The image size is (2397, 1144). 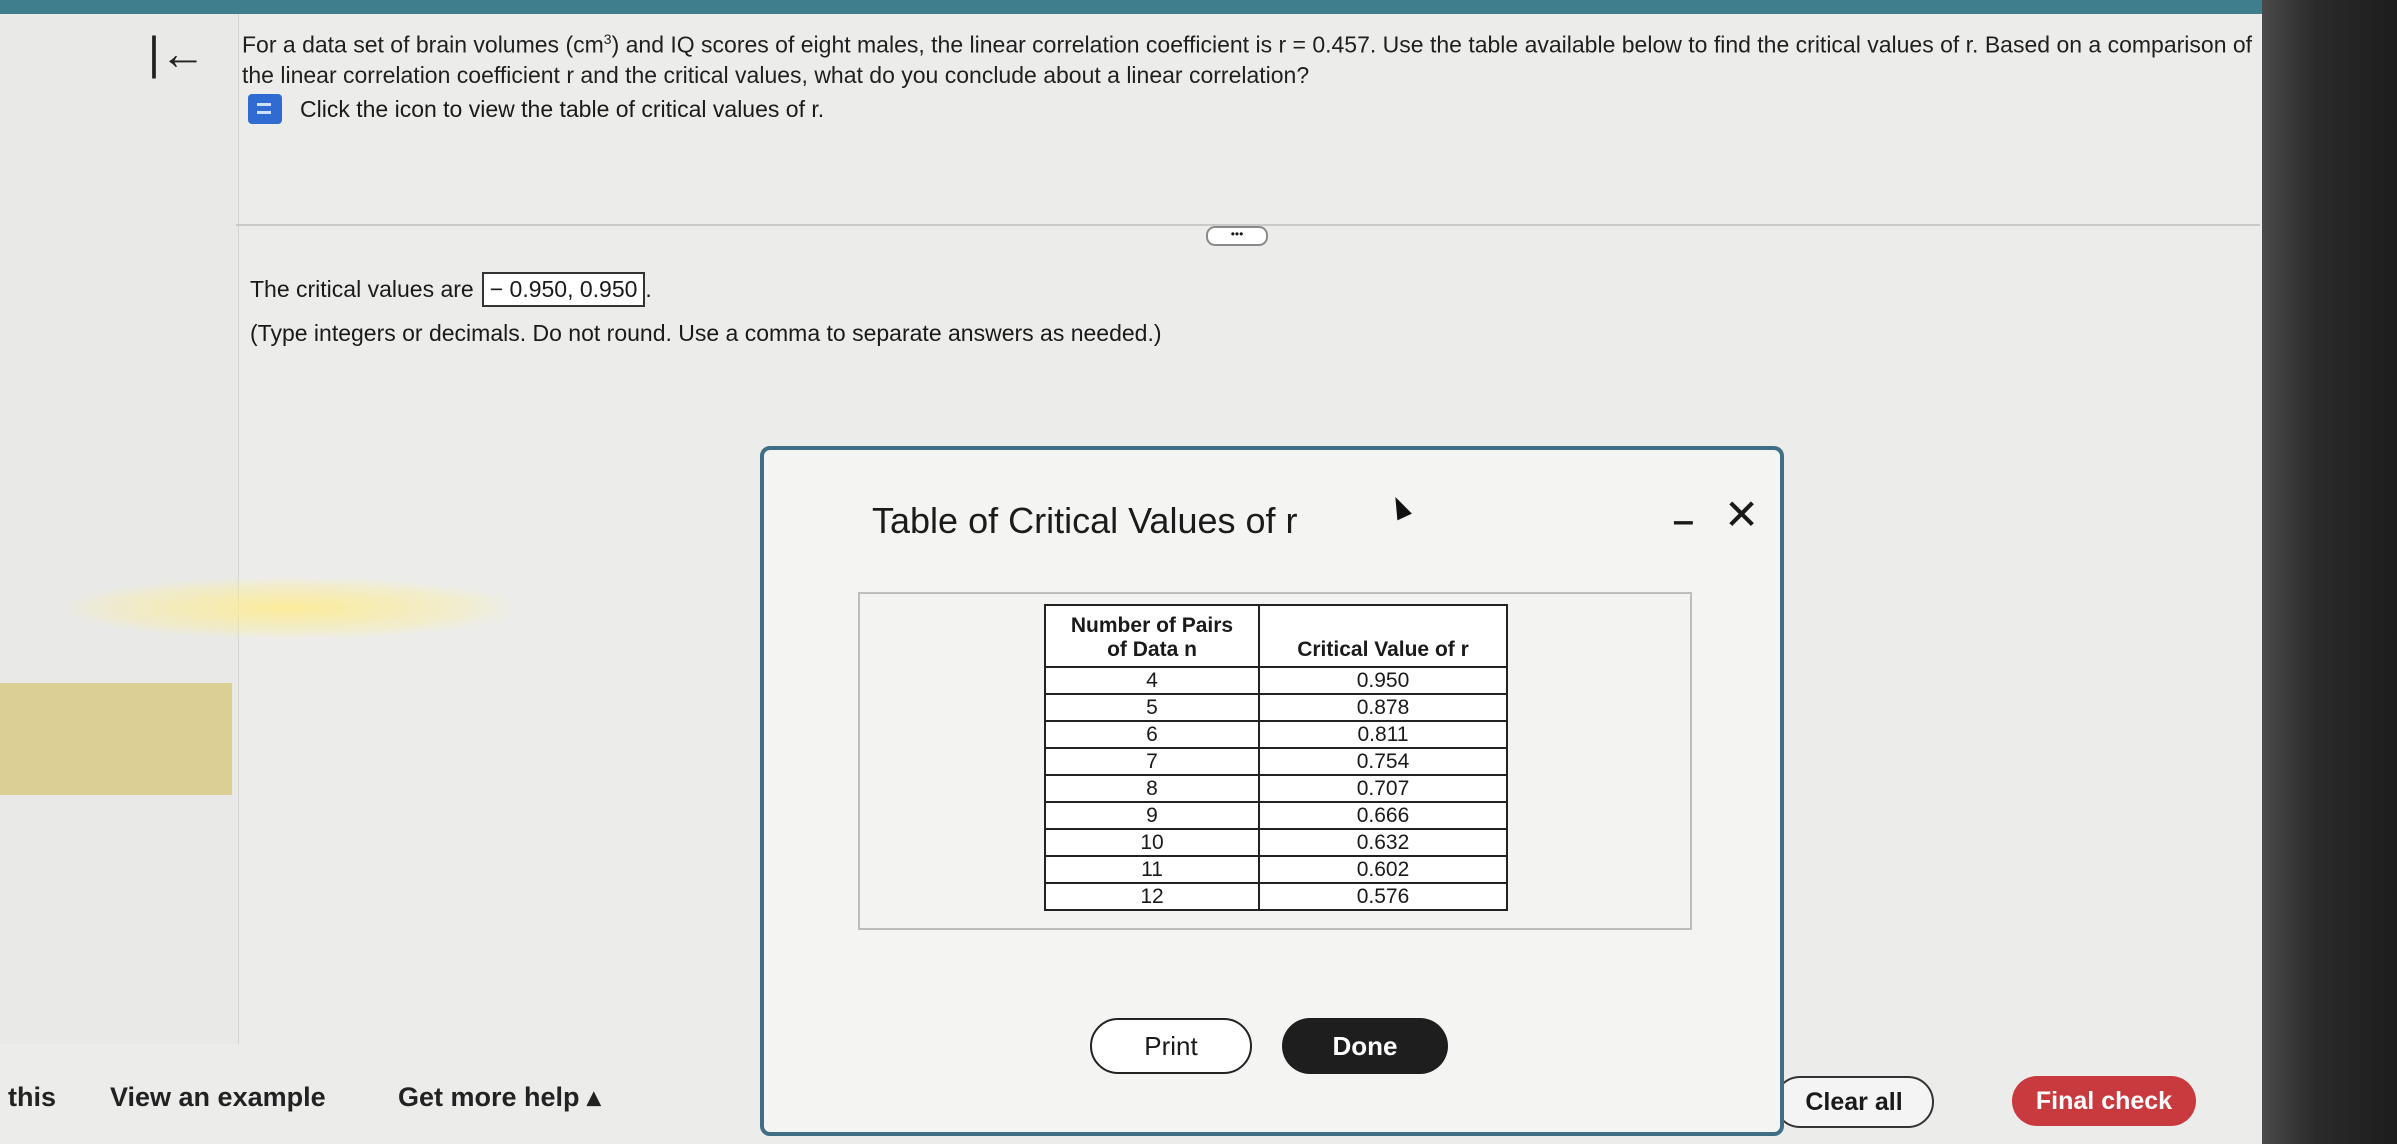 What do you see at coordinates (1383, 869) in the screenshot?
I see `r-cell: 0.602` at bounding box center [1383, 869].